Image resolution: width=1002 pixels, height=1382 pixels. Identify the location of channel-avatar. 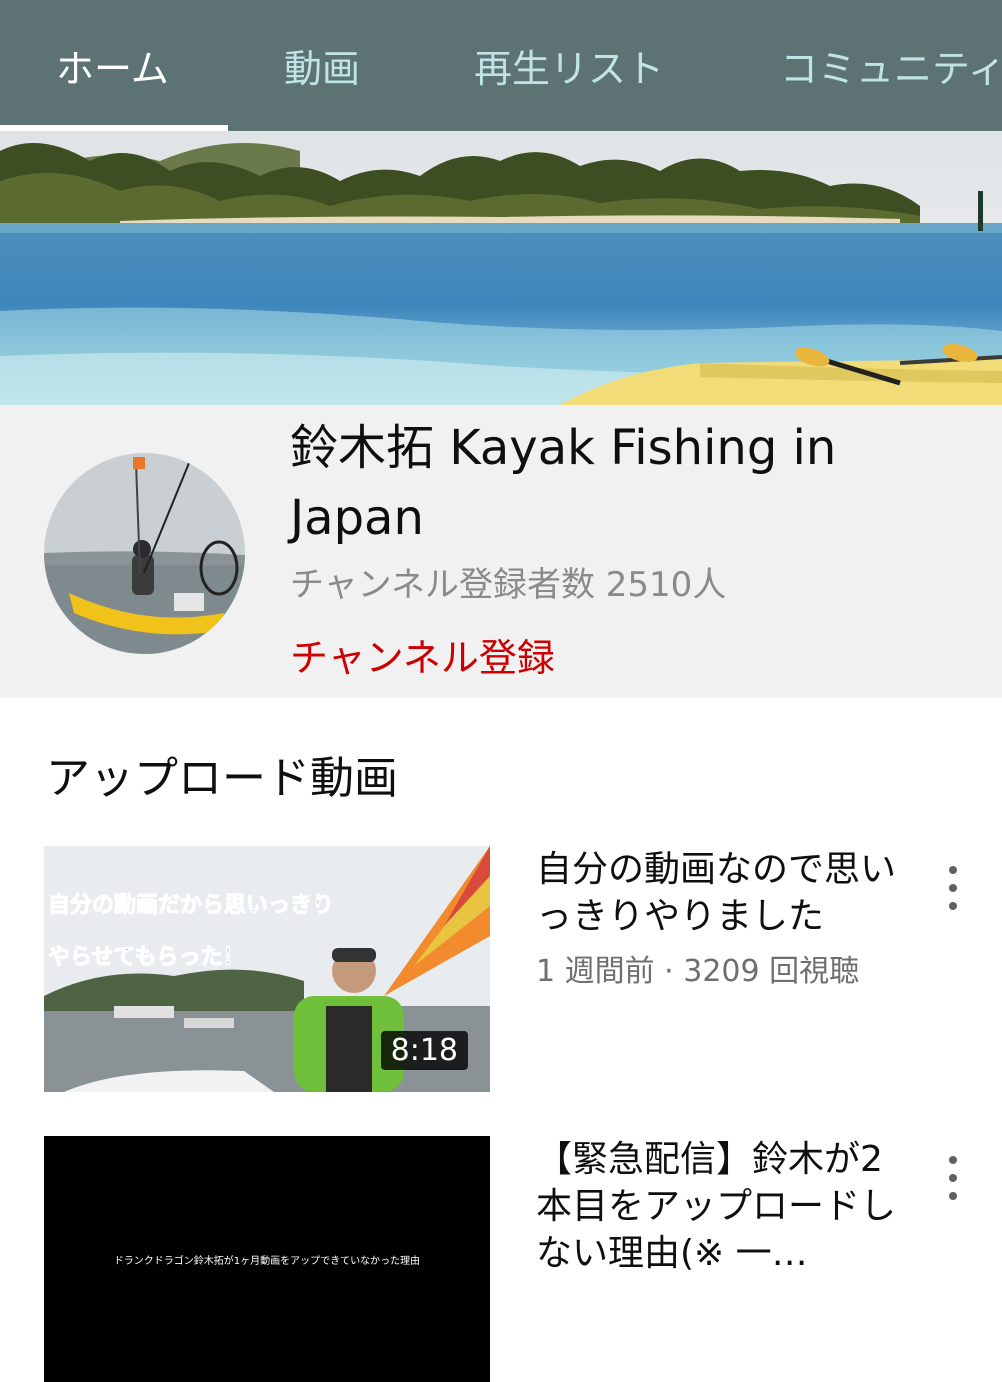
(144, 553).